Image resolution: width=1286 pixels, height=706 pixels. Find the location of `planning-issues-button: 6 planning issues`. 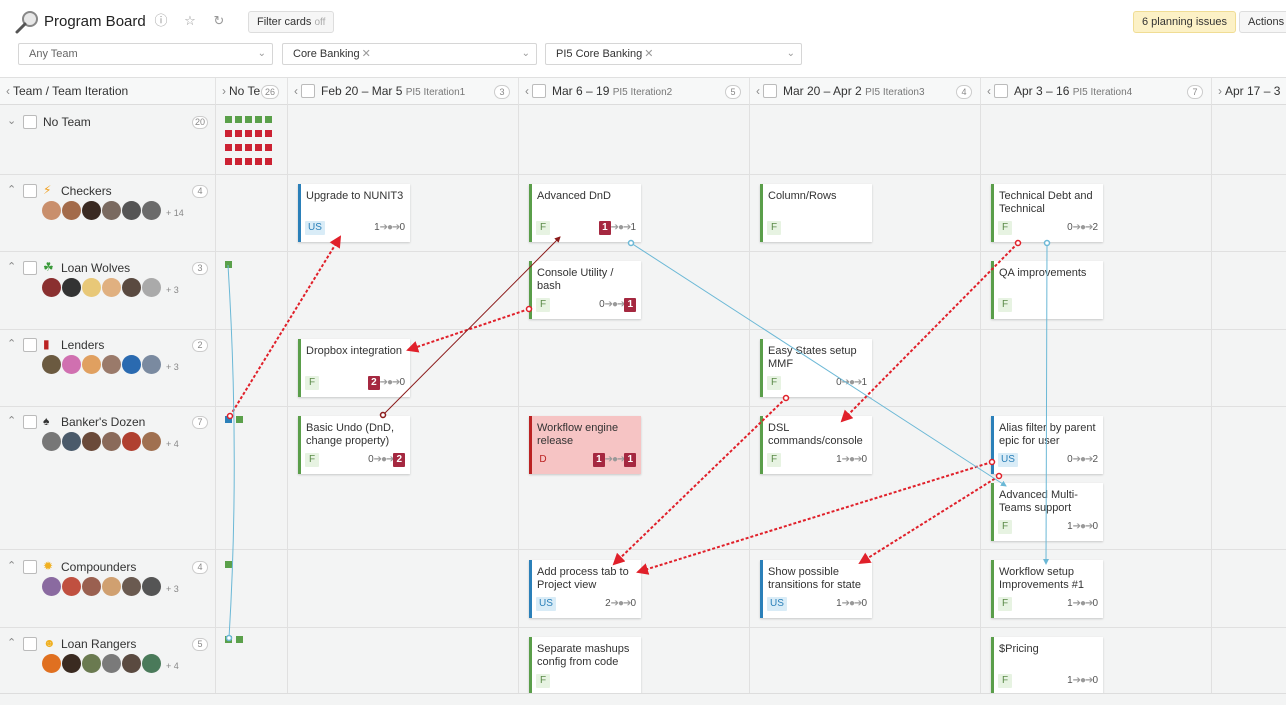

planning-issues-button: 6 planning issues is located at coordinates (1185, 22).